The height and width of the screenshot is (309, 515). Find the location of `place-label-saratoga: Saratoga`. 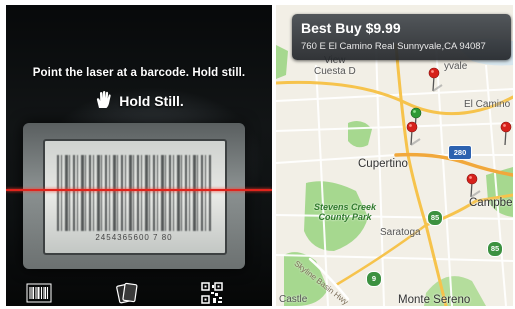

place-label-saratoga: Saratoga is located at coordinates (400, 232).